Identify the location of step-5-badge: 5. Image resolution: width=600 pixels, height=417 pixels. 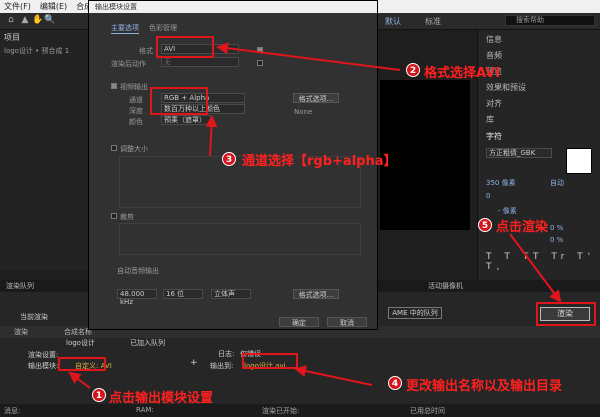
(485, 225).